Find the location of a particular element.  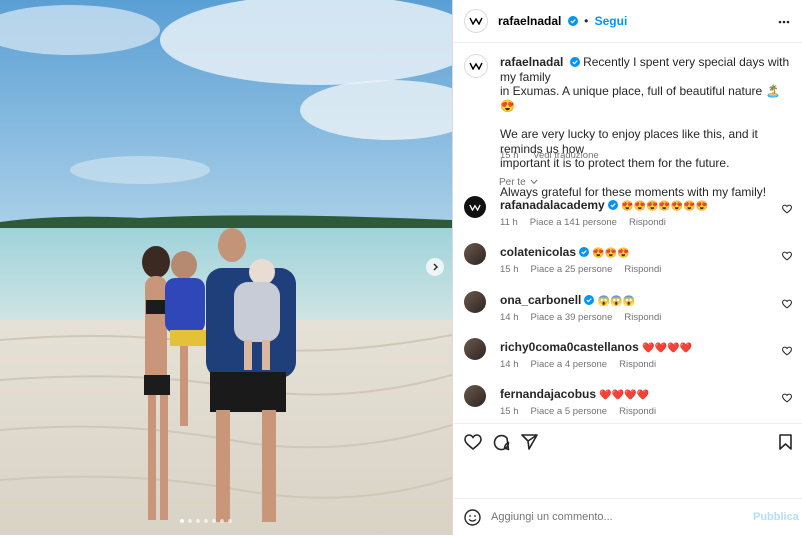

comment-username: richy0coma0castellanos is located at coordinates (569, 347).